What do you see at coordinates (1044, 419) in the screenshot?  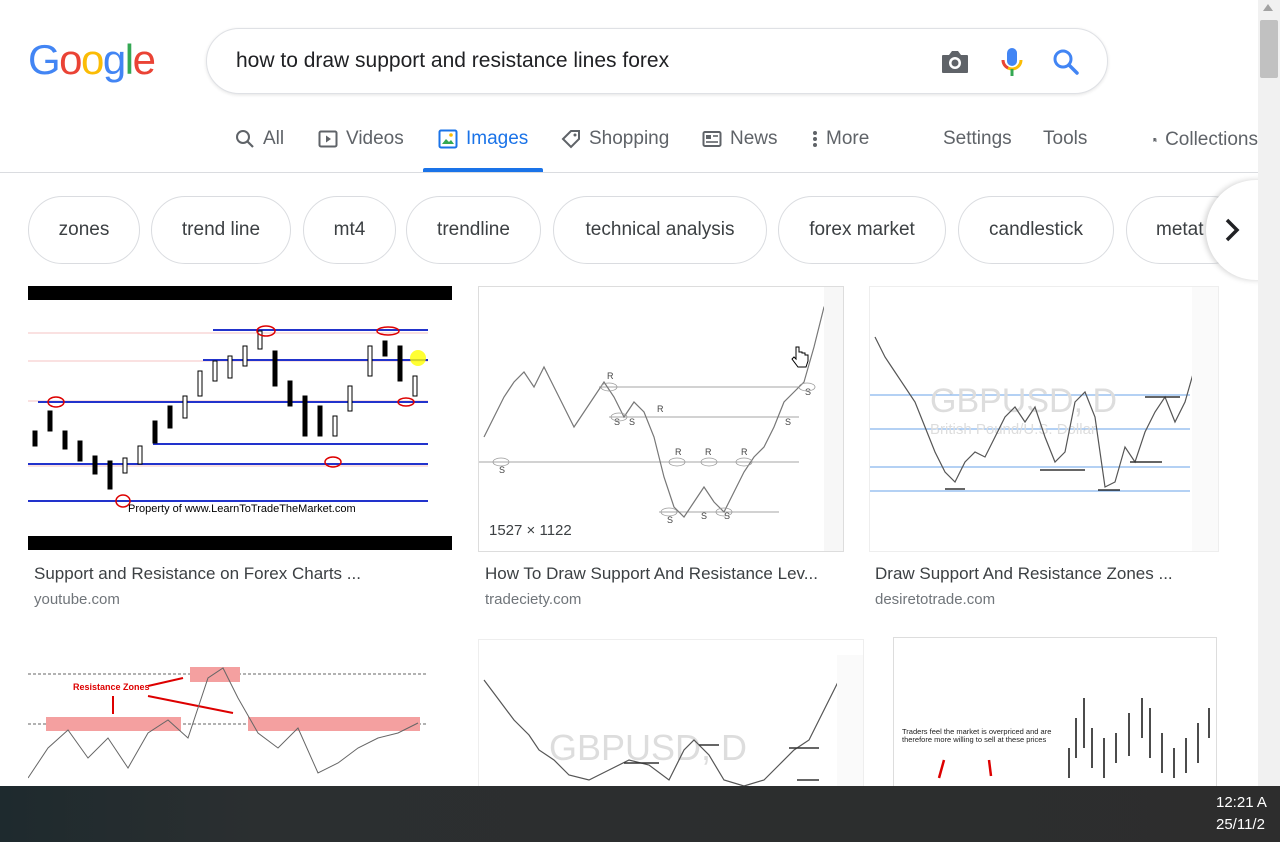 I see `result-thumbnail: GBPUSD, D British Pound/U.S. Dollar` at bounding box center [1044, 419].